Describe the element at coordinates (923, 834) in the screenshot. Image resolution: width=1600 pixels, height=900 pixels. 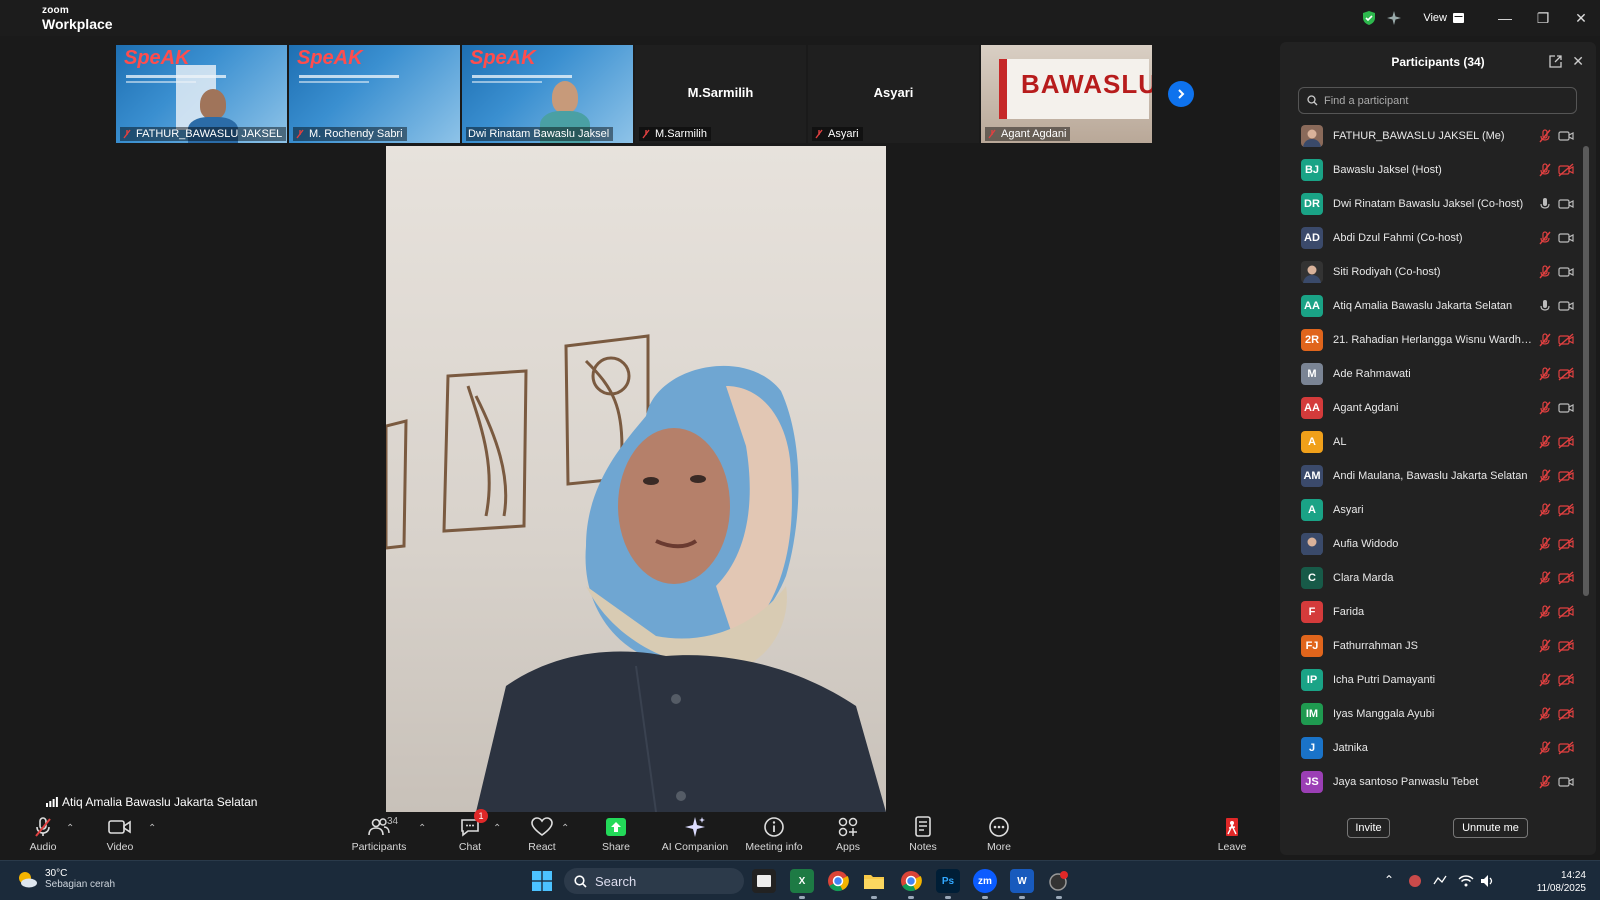
I see `notes-button: Notes` at that location.